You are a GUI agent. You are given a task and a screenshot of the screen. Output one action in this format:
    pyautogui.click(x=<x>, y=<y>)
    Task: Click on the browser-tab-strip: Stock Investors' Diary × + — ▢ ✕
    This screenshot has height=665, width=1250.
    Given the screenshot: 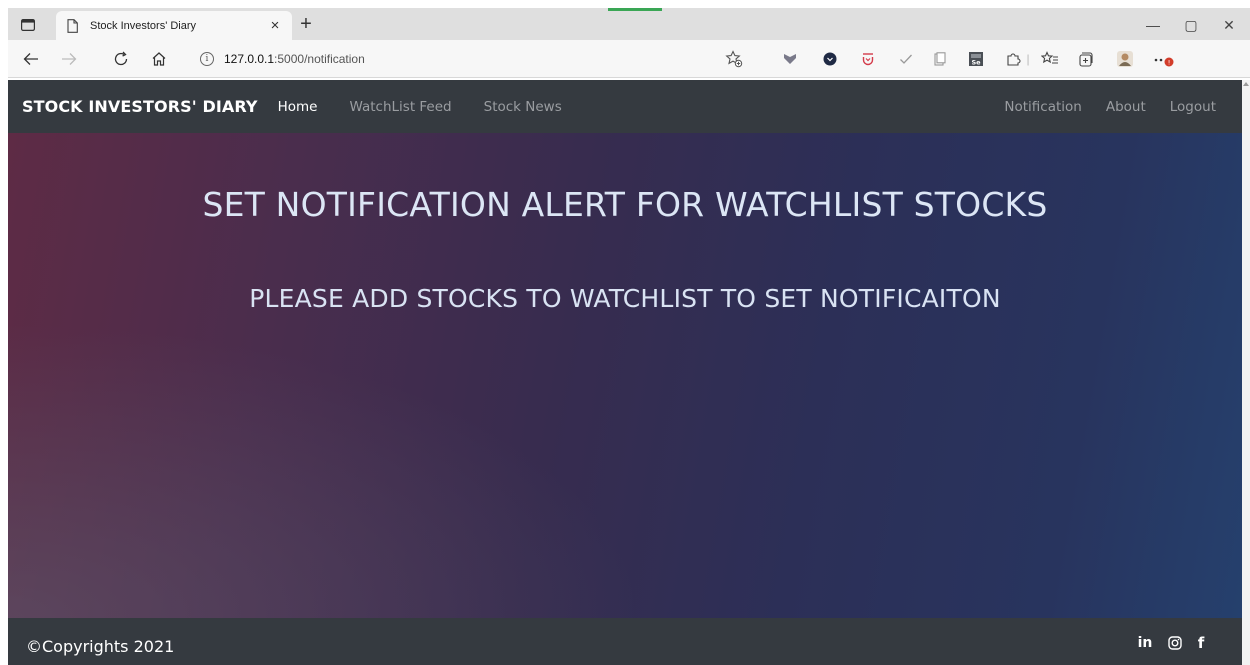 What is the action you would take?
    pyautogui.click(x=629, y=24)
    